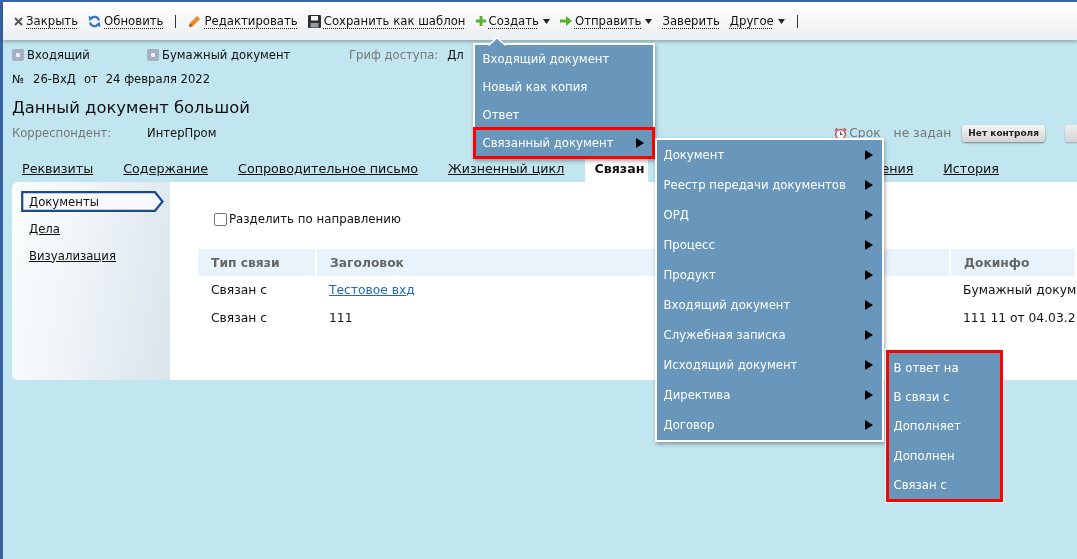 The image size is (1077, 559). Describe the element at coordinates (971, 167) in the screenshot. I see `tab: История` at that location.